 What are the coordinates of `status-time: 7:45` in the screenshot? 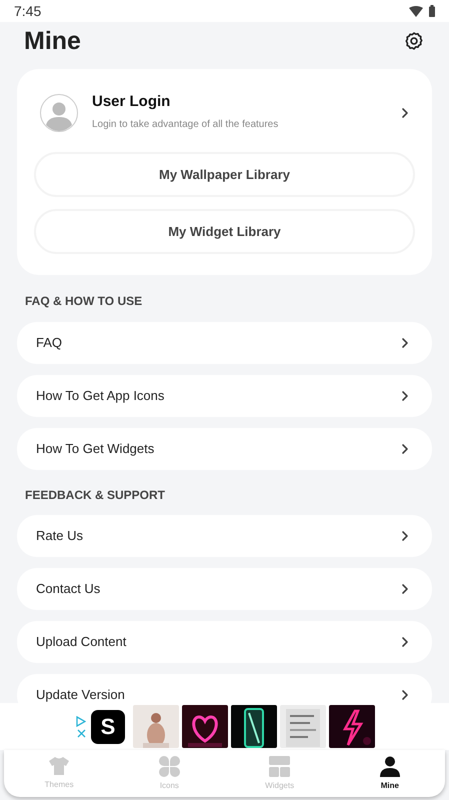 It's located at (28, 11).